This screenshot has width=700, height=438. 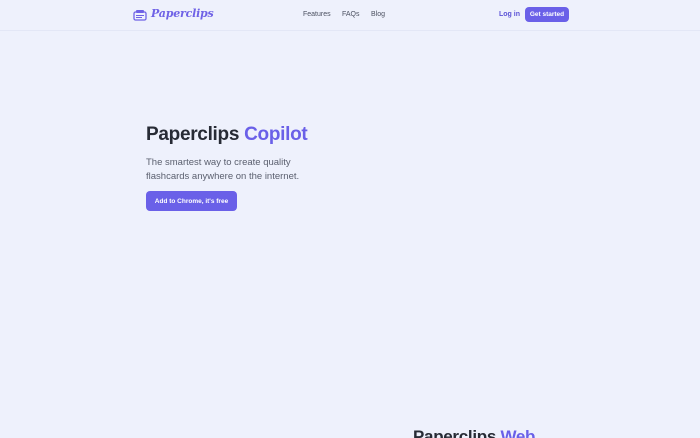 What do you see at coordinates (276, 134) in the screenshot?
I see `hero-title-accent: Copilot` at bounding box center [276, 134].